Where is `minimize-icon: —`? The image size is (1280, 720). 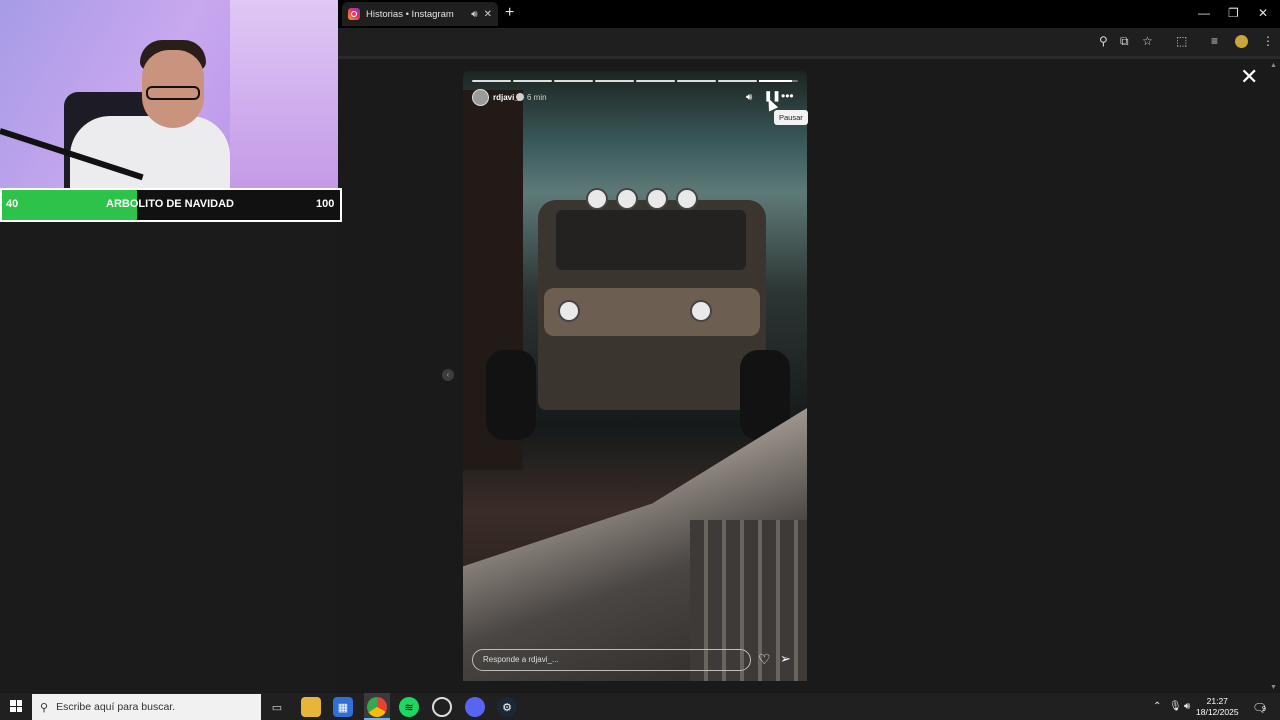
minimize-icon: — is located at coordinates (1204, 13).